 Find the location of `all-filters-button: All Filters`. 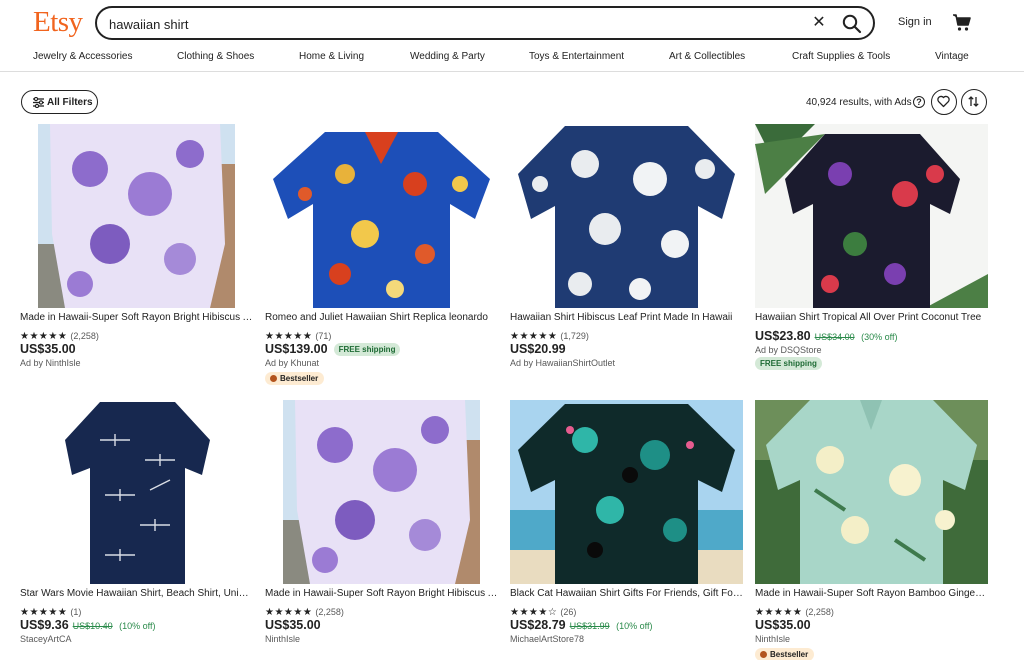

all-filters-button: All Filters is located at coordinates (59, 102).